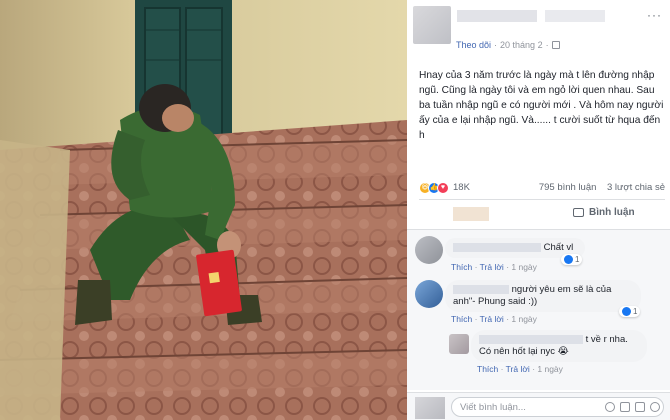 The height and width of the screenshot is (420, 670). I want to click on reply-text-line2: Có nên hốt lại nyc 😭, so click(524, 351).